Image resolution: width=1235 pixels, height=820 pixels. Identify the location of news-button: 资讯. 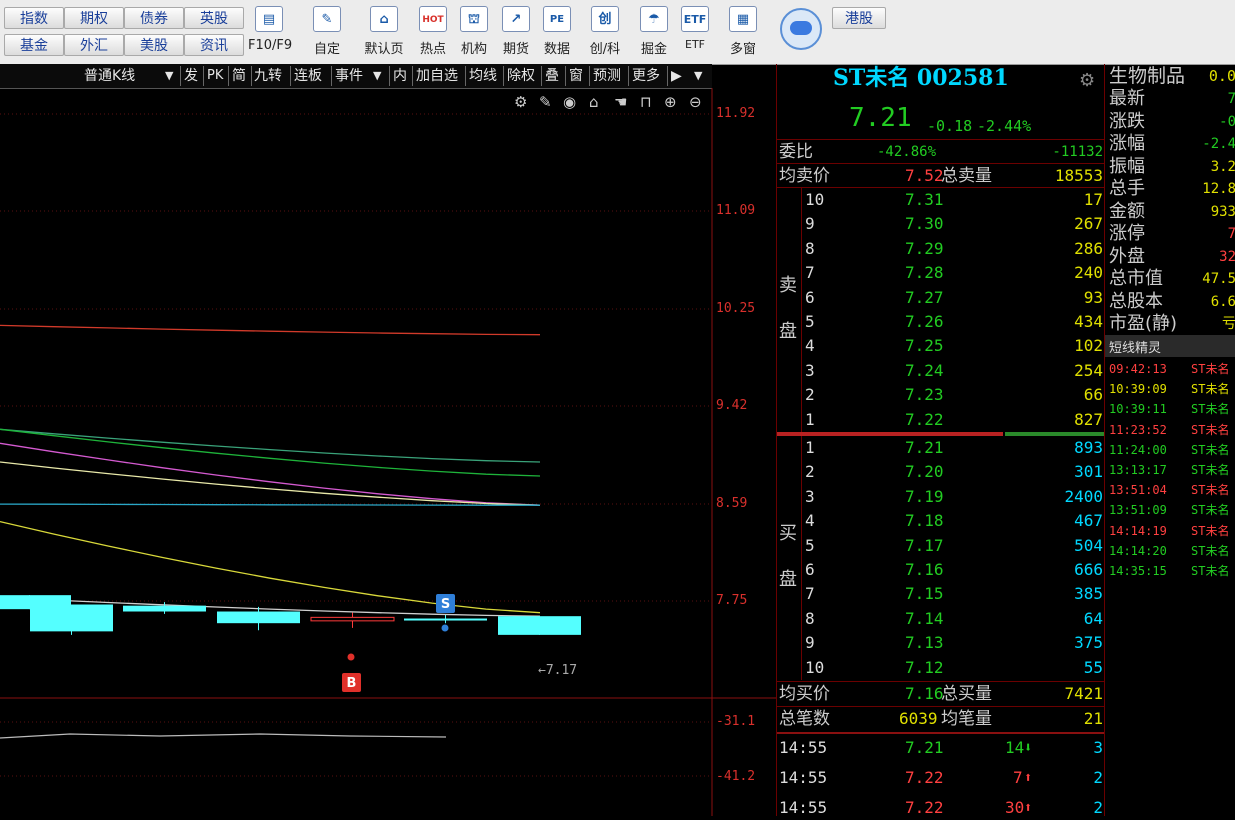
(214, 45).